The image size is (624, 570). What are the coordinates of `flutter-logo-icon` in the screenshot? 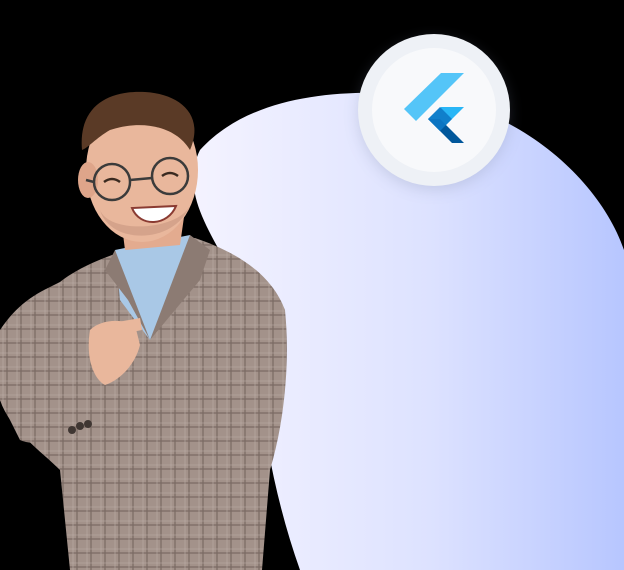 It's located at (434, 108).